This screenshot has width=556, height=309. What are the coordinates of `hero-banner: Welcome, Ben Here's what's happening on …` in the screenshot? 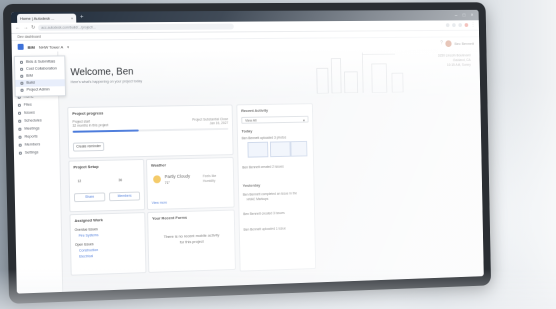 It's located at (269, 75).